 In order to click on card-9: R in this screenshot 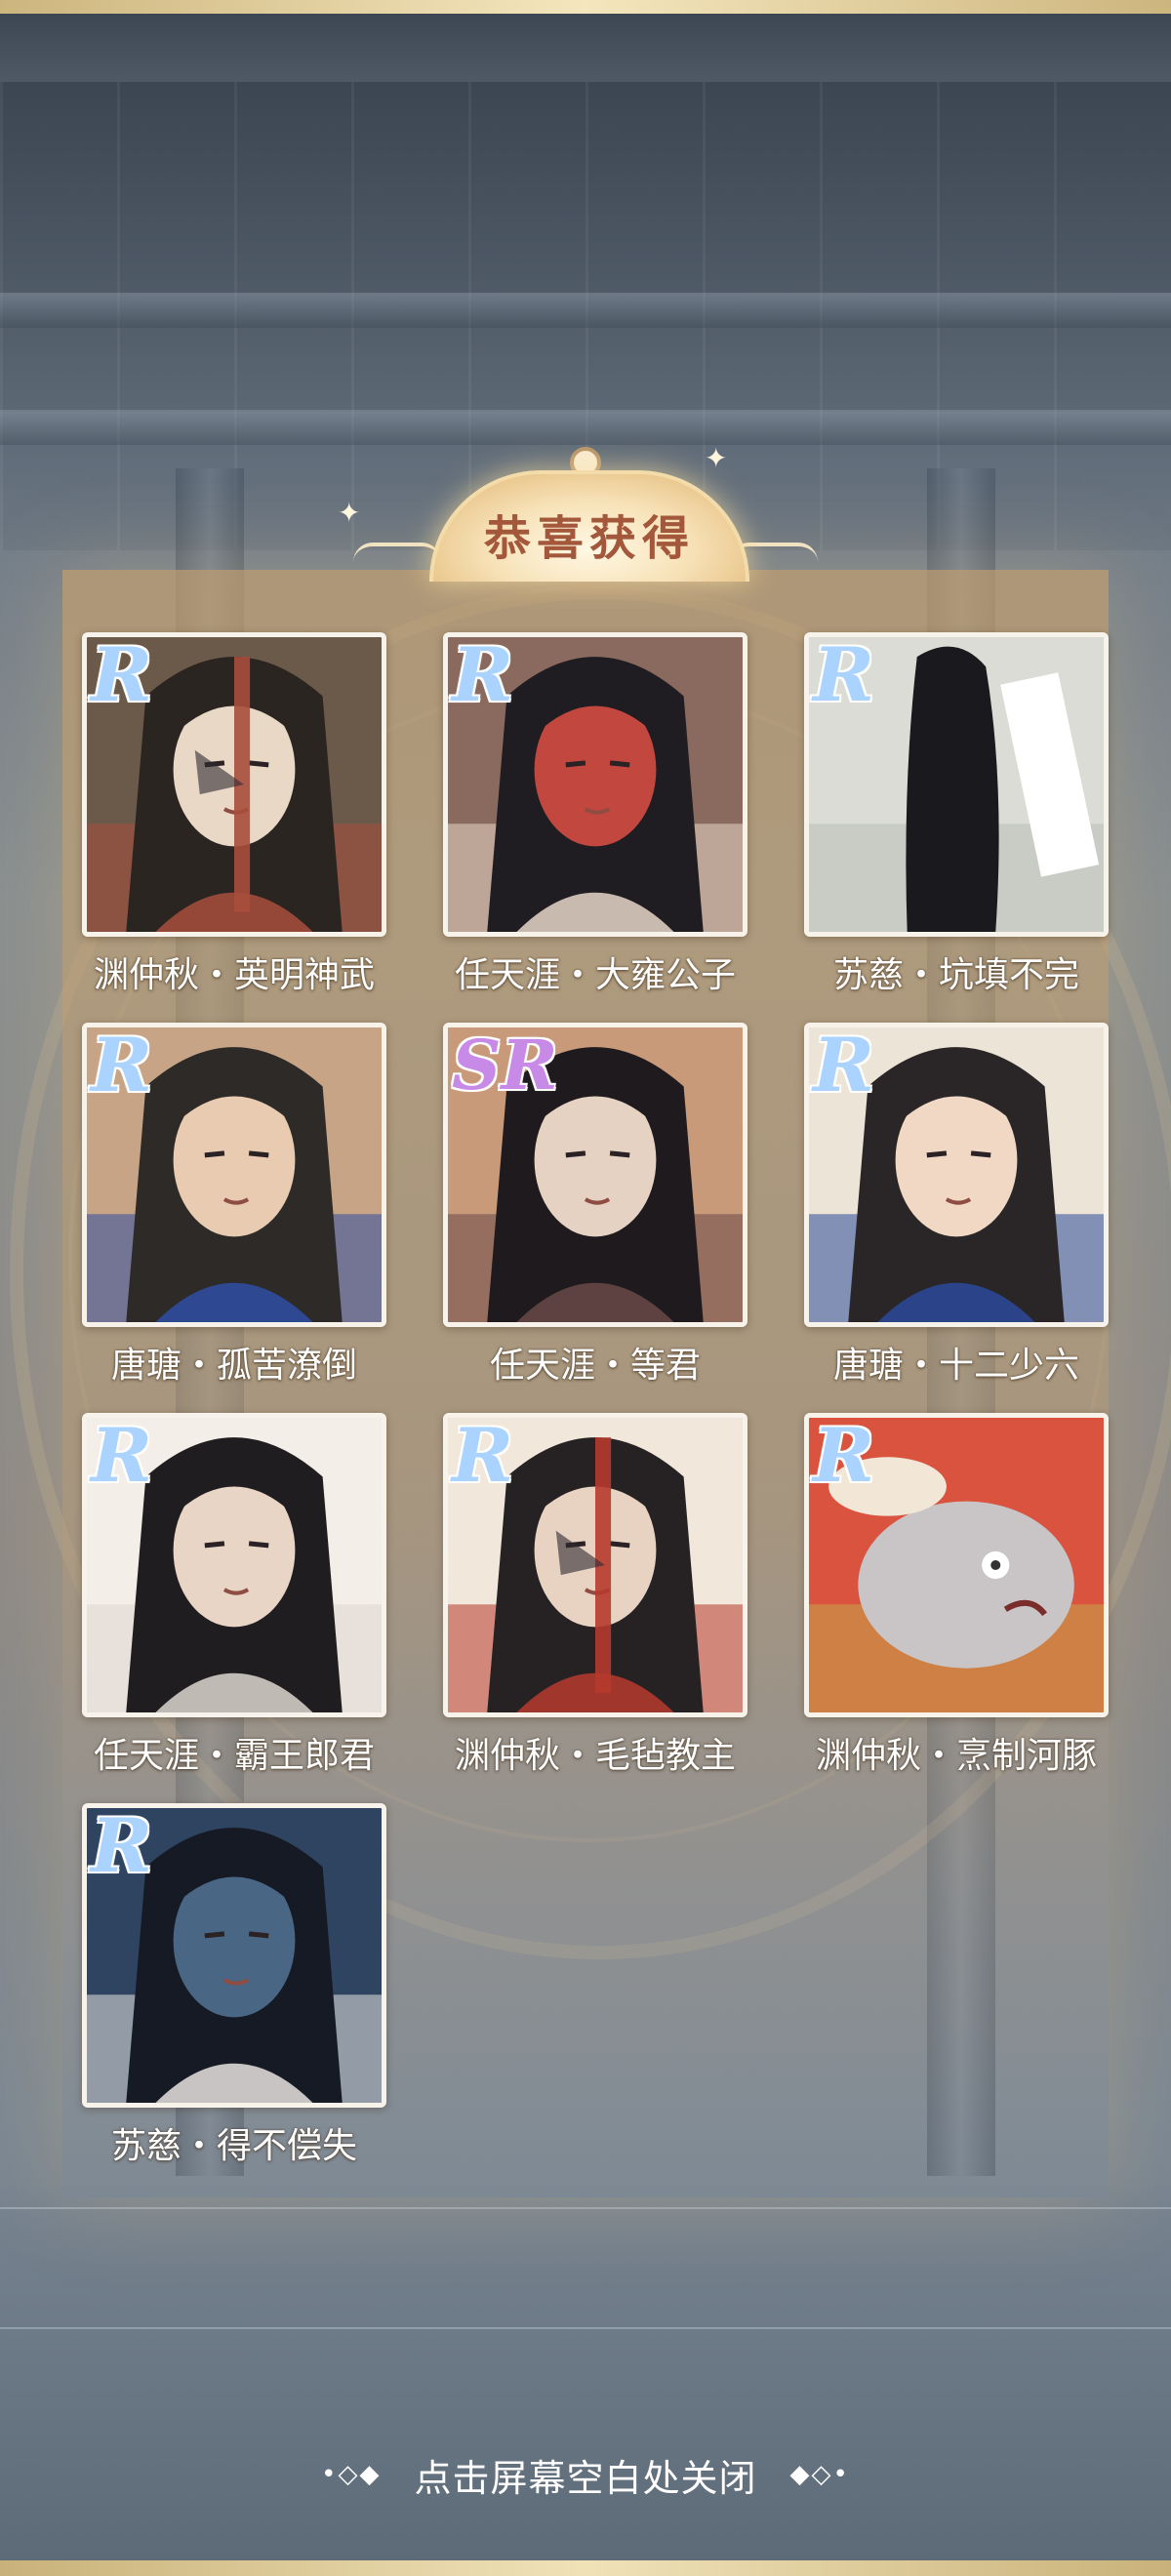, I will do `click(956, 1565)`.